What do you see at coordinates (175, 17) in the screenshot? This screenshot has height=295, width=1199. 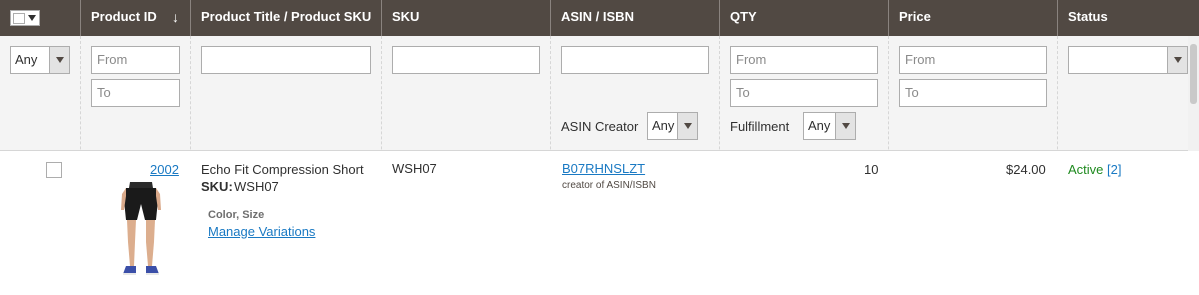 I see `sort-descending-icon: ↓` at bounding box center [175, 17].